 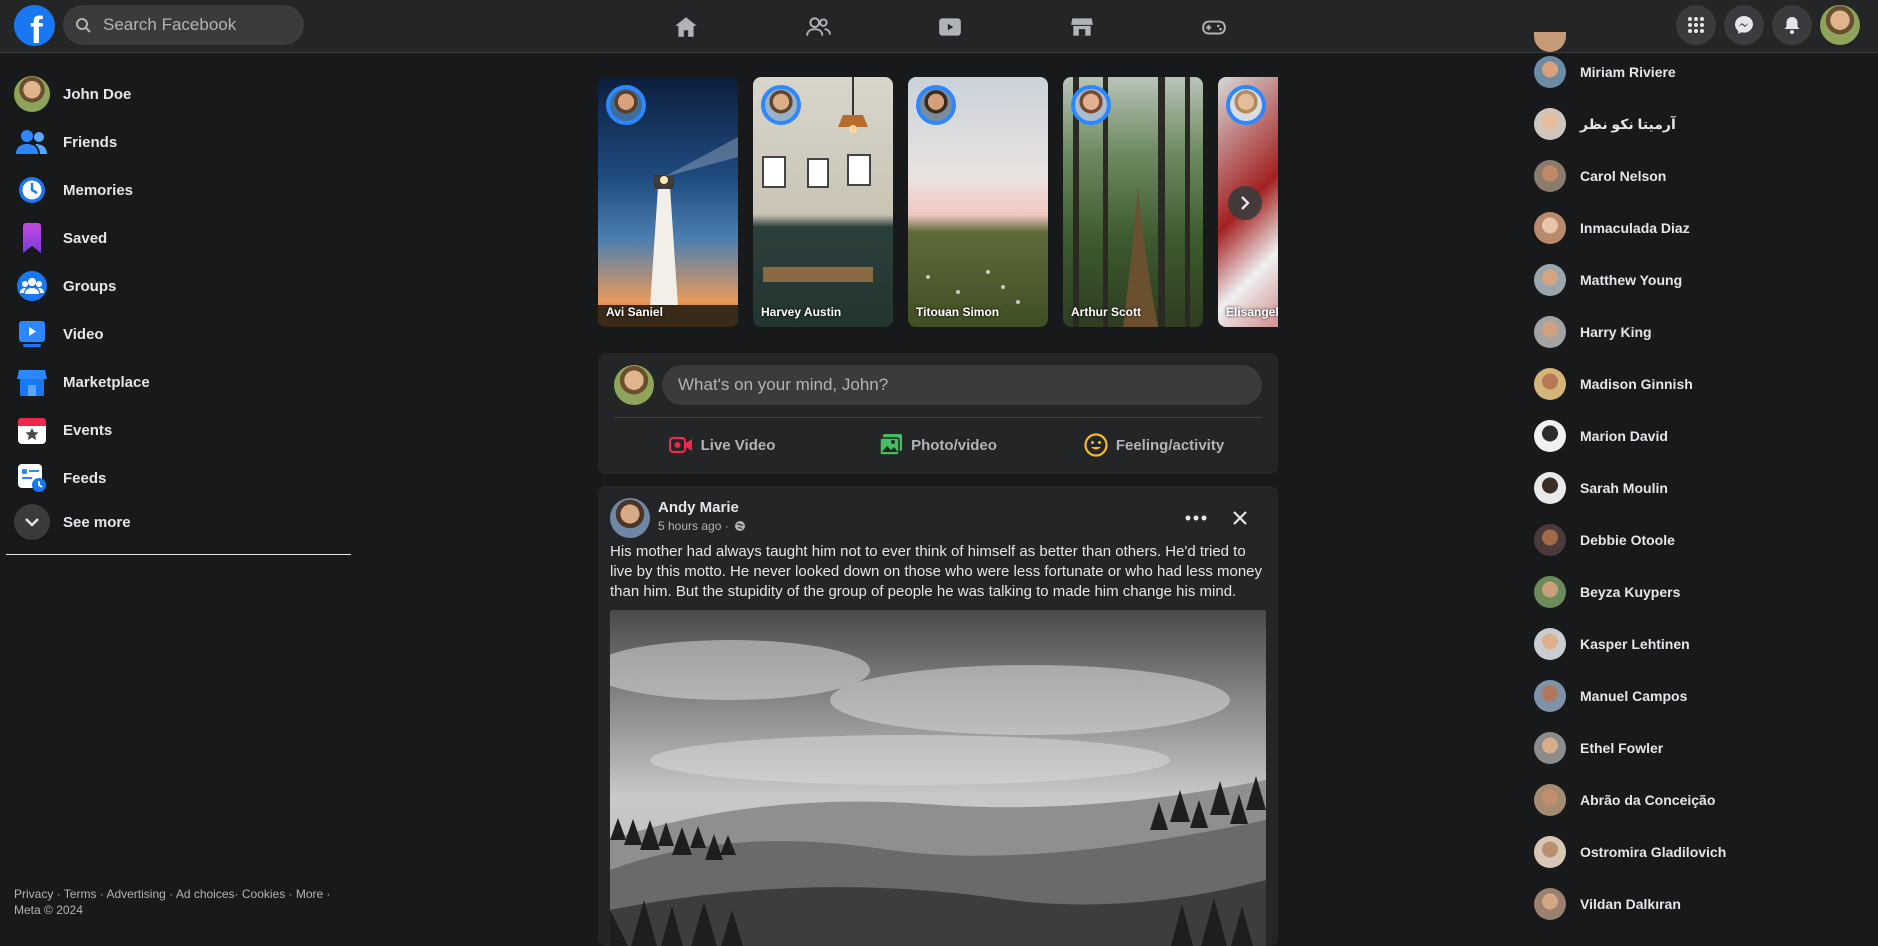 What do you see at coordinates (178, 478) in the screenshot?
I see `sidebar-item-feeds: Feeds` at bounding box center [178, 478].